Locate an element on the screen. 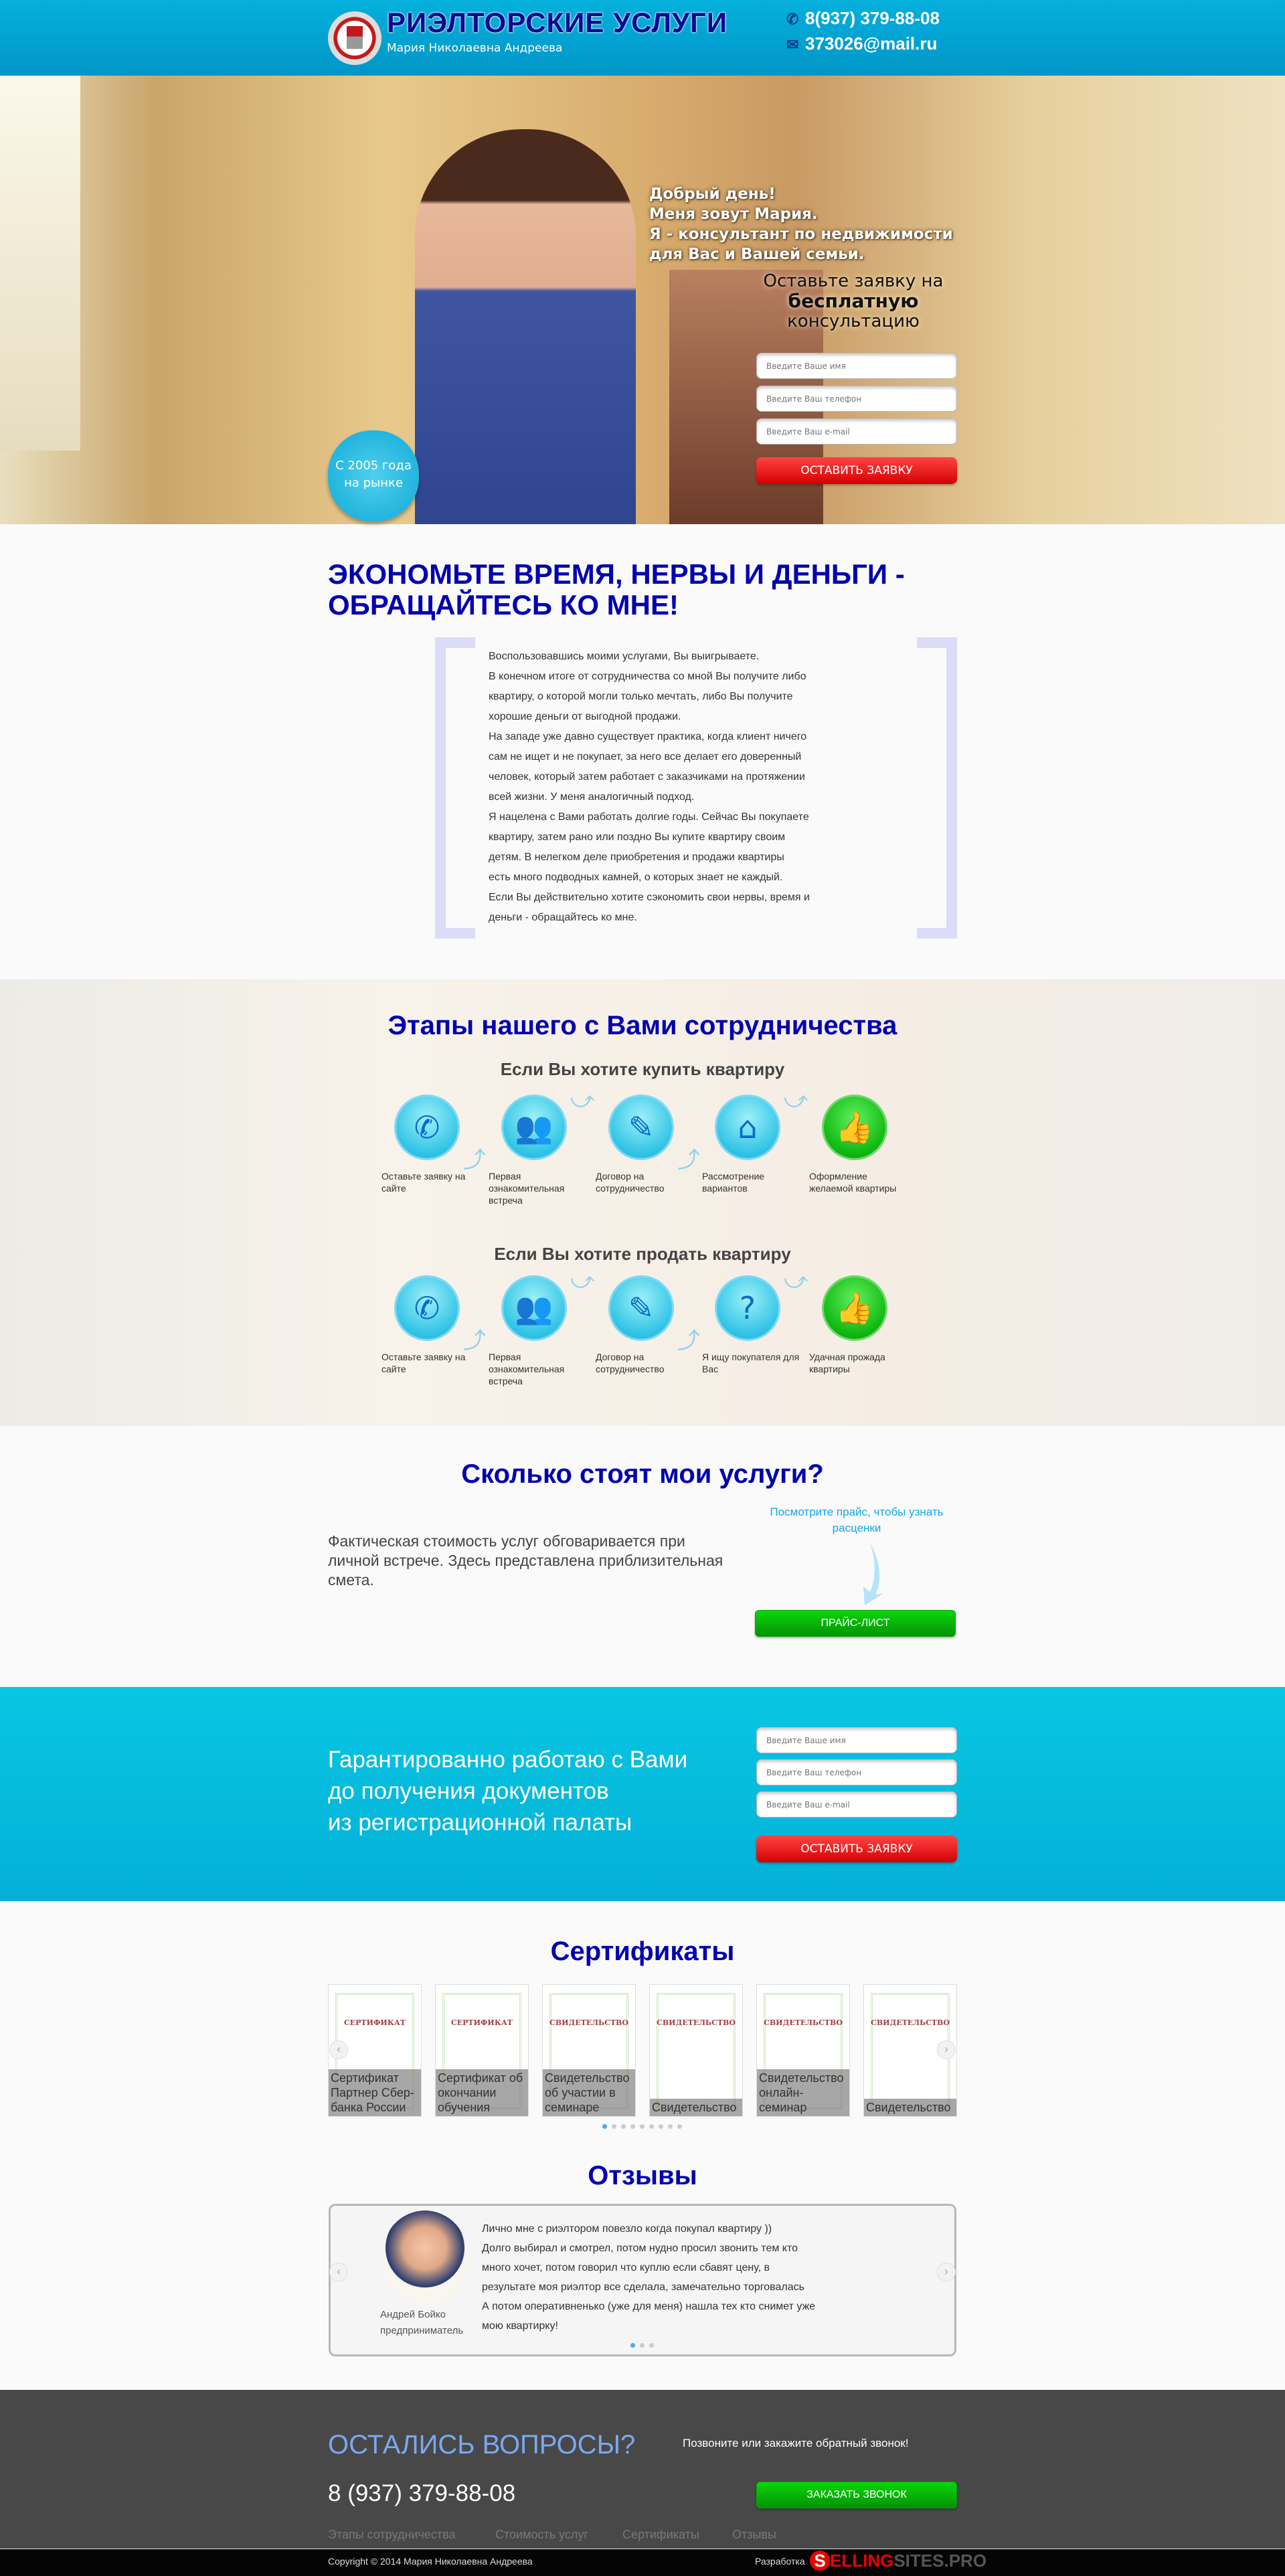 Image resolution: width=1285 pixels, height=2576 pixels. question-person-icon: ? is located at coordinates (748, 1308).